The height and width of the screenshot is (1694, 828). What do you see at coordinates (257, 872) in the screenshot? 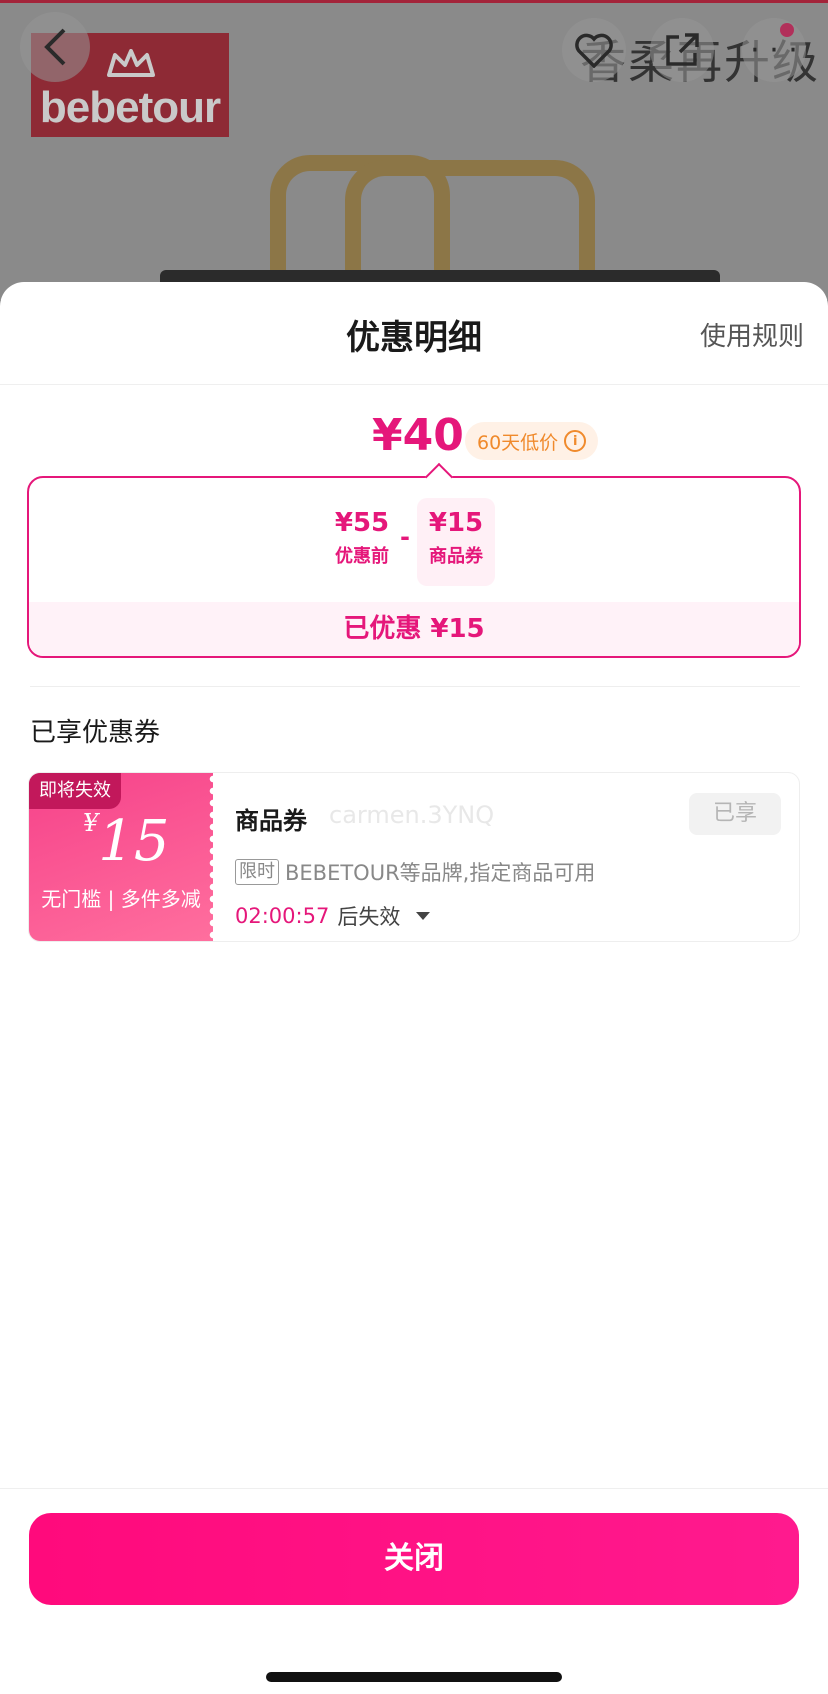
I see `limited-time-tag: 限时` at bounding box center [257, 872].